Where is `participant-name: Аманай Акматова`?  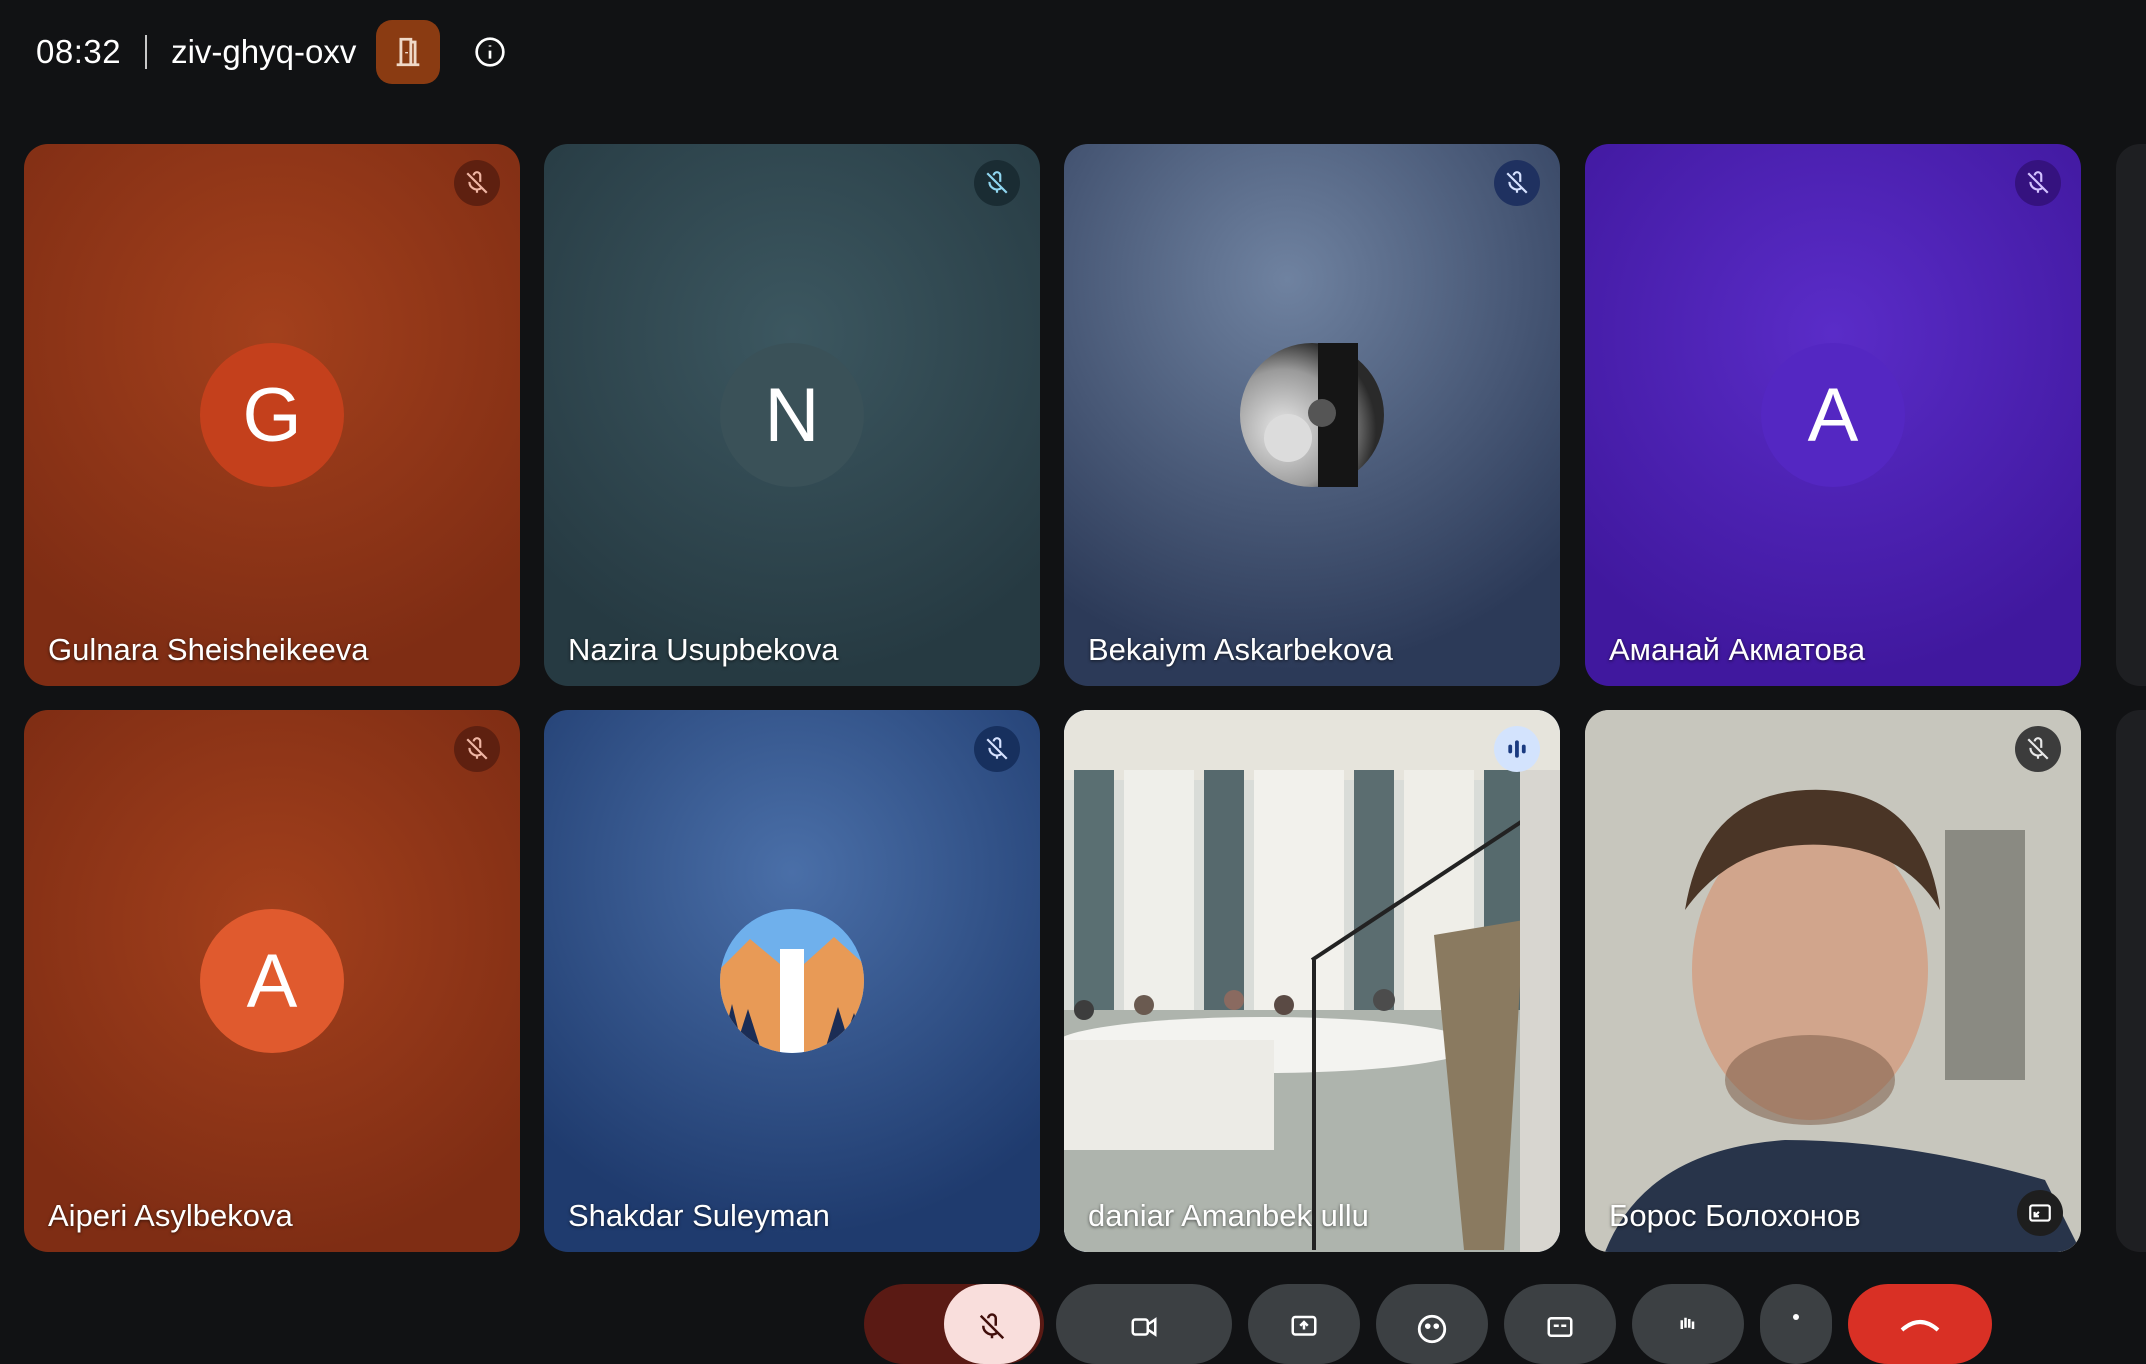 participant-name: Аманай Акматова is located at coordinates (1737, 649).